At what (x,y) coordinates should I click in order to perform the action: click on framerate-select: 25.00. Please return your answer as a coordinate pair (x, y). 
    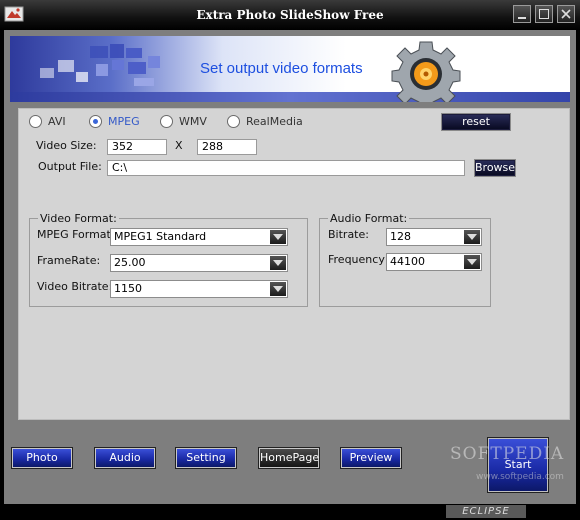
    Looking at the image, I should click on (199, 263).